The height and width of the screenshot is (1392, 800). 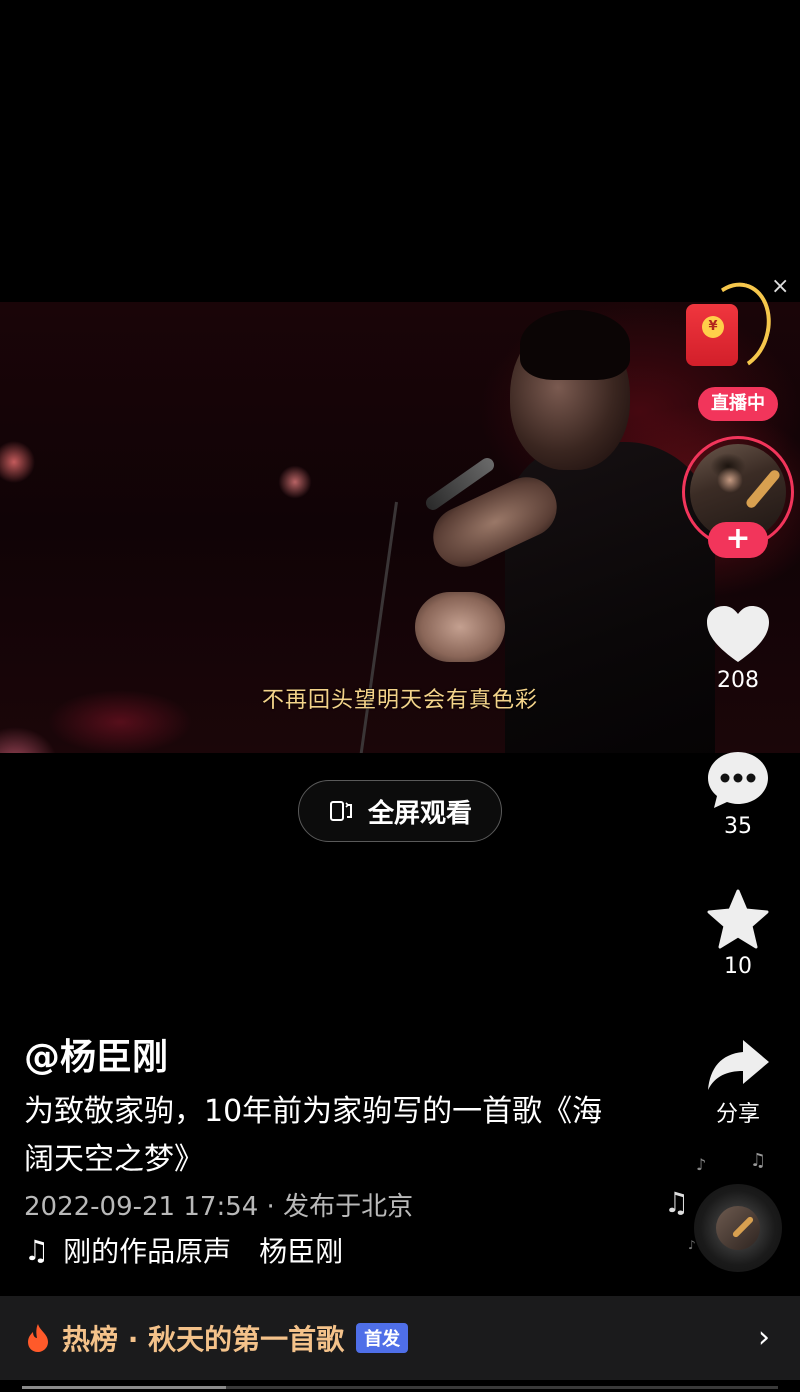 What do you see at coordinates (382, 1338) in the screenshot?
I see `debut-badge: 首发` at bounding box center [382, 1338].